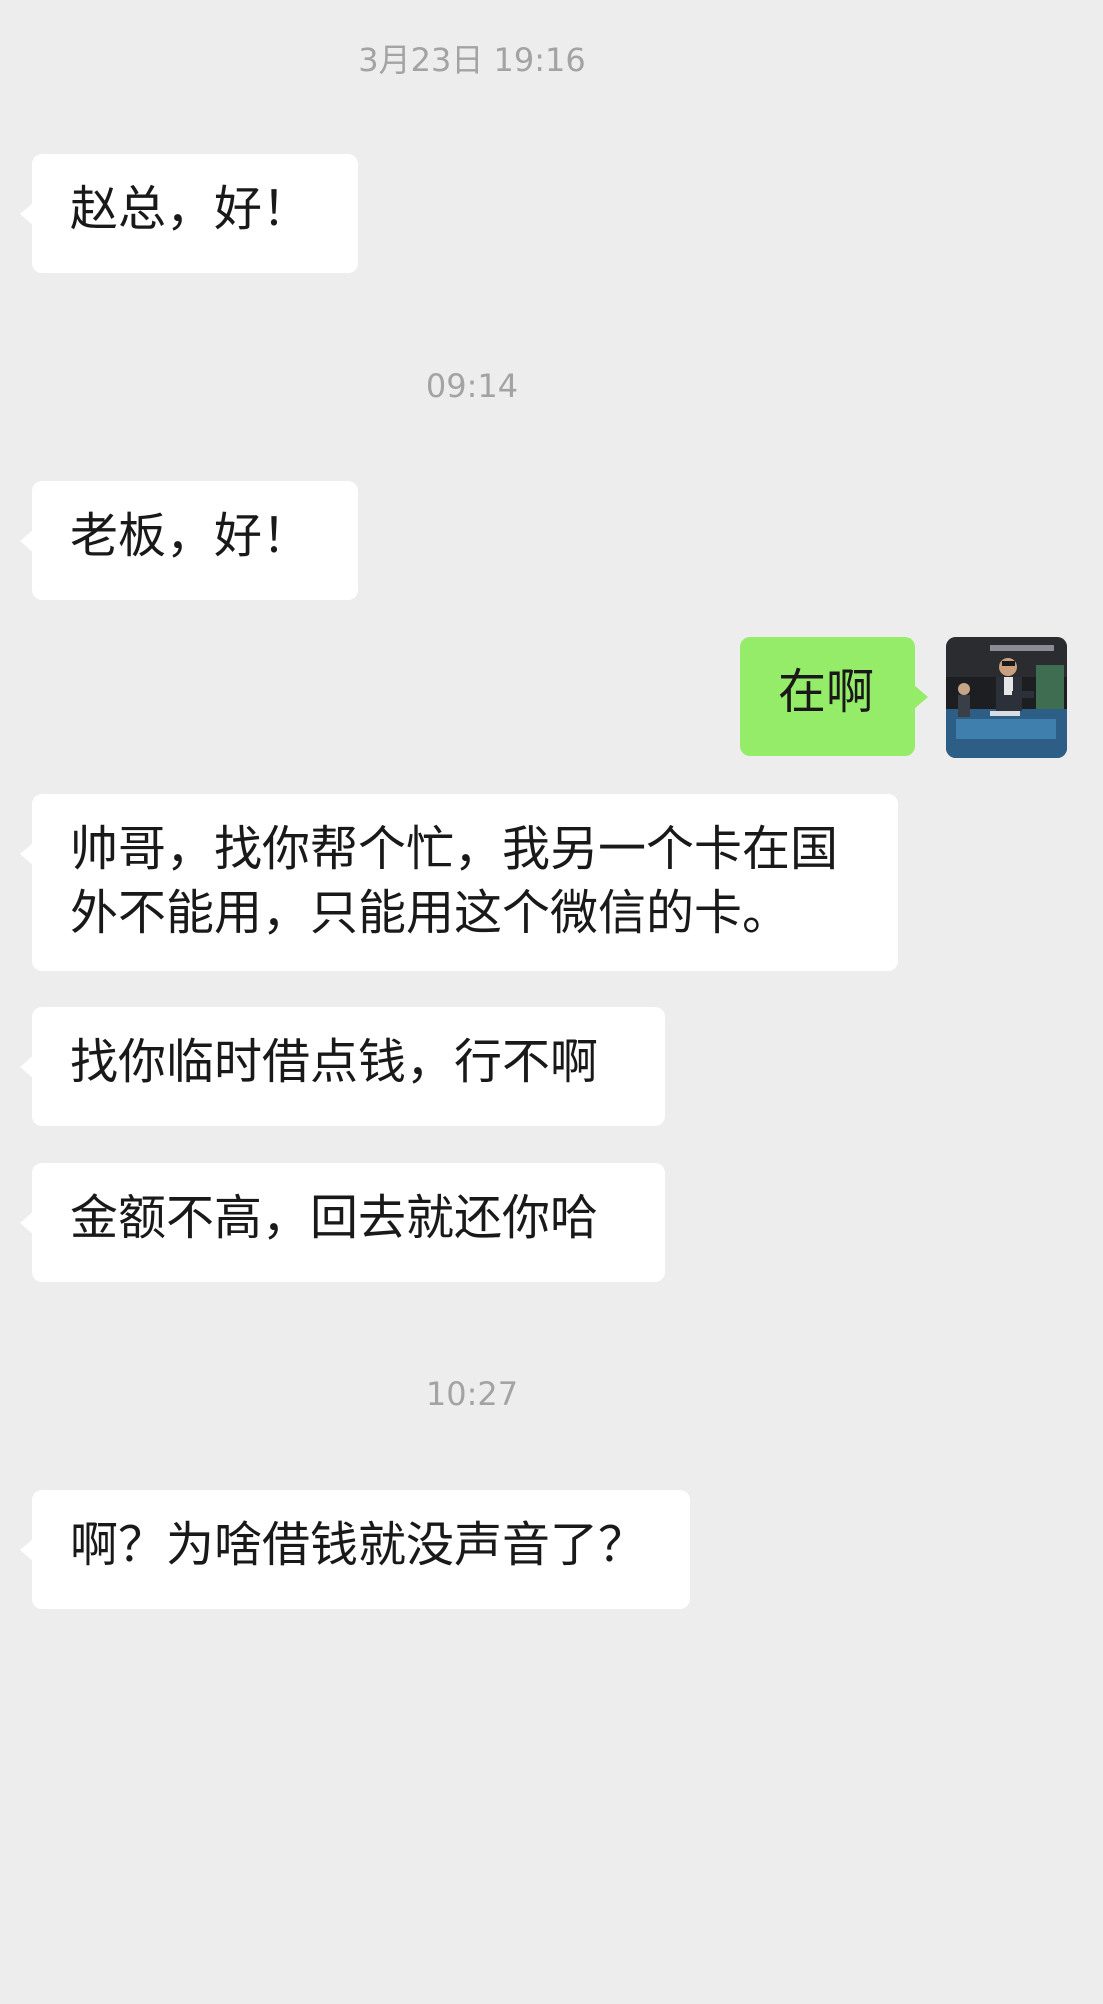 The width and height of the screenshot is (1103, 2004). Describe the element at coordinates (342, 1222) in the screenshot. I see `incoming-message-bubble: 金额不高，回去就还你哈` at that location.